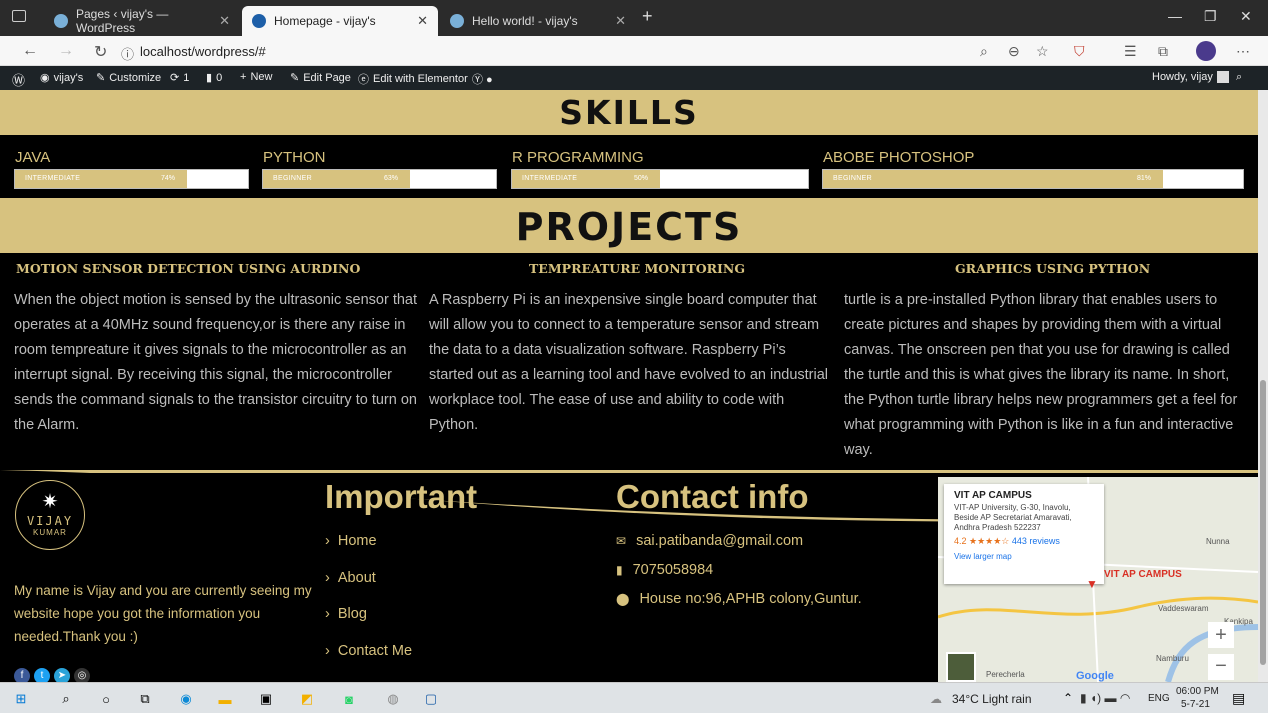 The image size is (1268, 713). I want to click on refresh-icon: ↻, so click(100, 52).